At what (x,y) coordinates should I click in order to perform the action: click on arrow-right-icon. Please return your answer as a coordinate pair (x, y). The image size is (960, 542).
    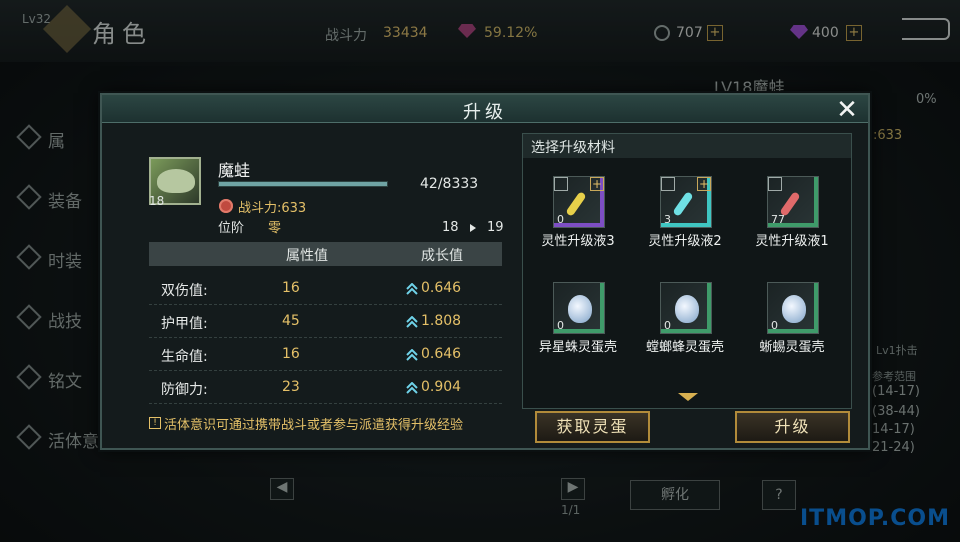
    Looking at the image, I should click on (473, 228).